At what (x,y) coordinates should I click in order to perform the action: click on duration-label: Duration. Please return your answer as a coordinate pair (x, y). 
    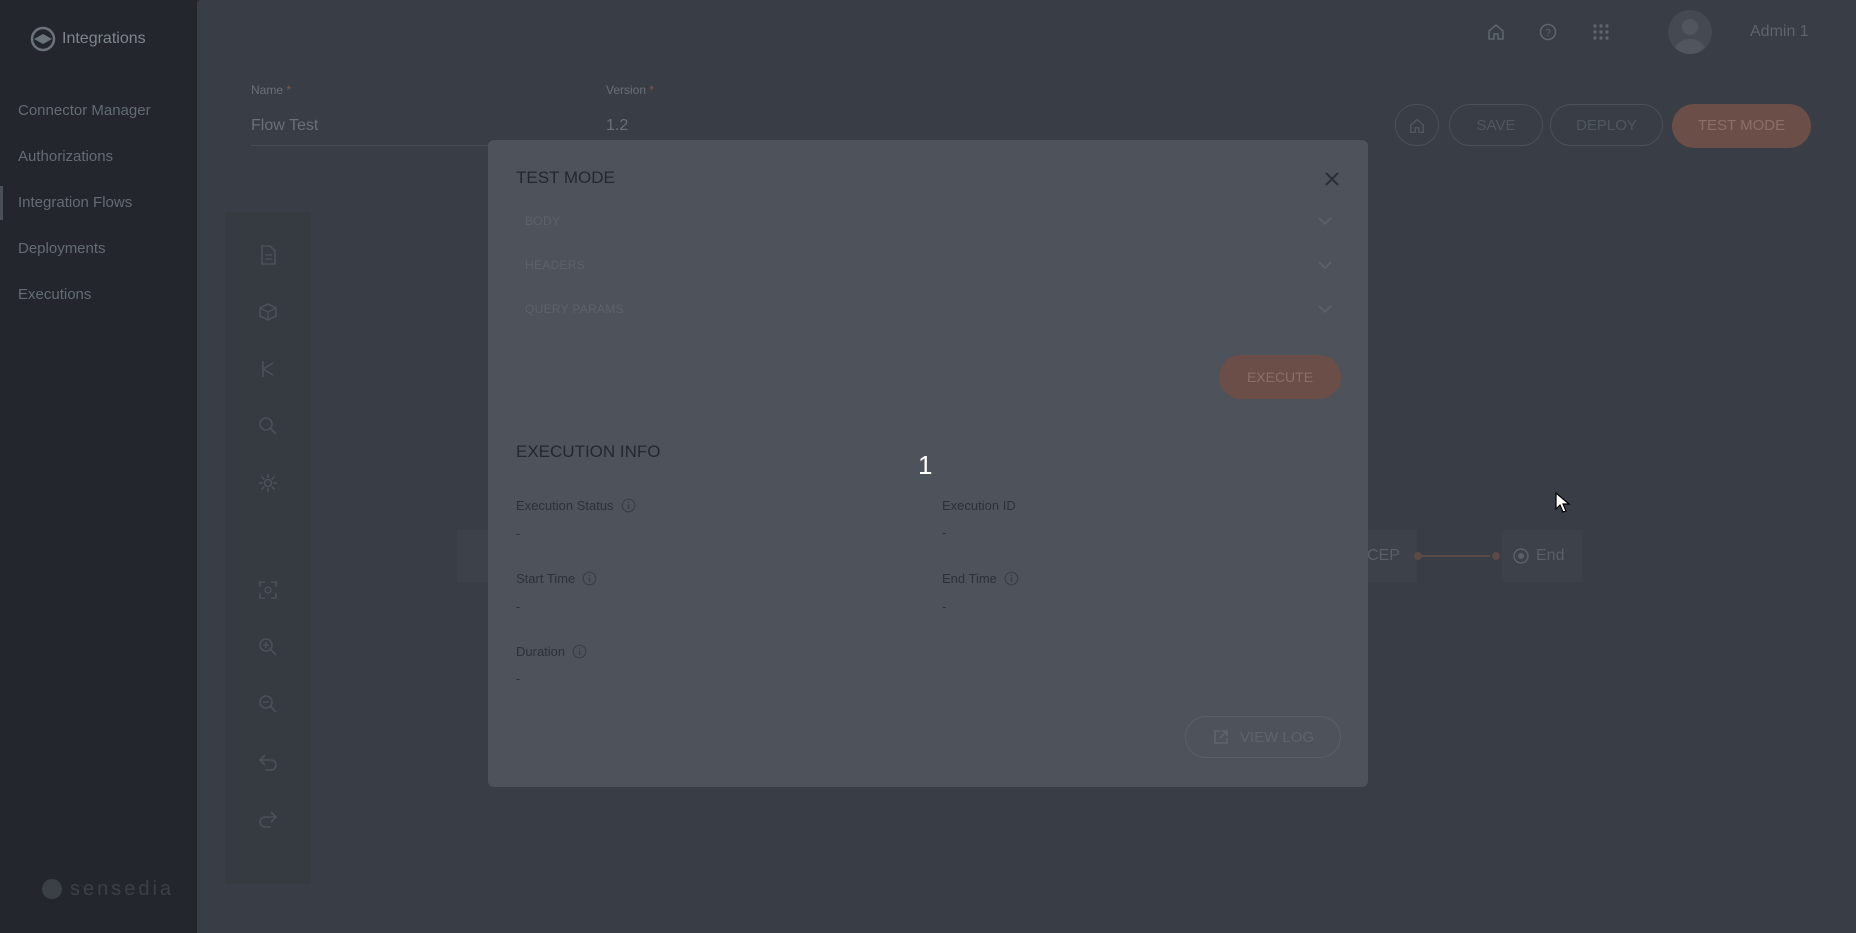
    Looking at the image, I should click on (551, 651).